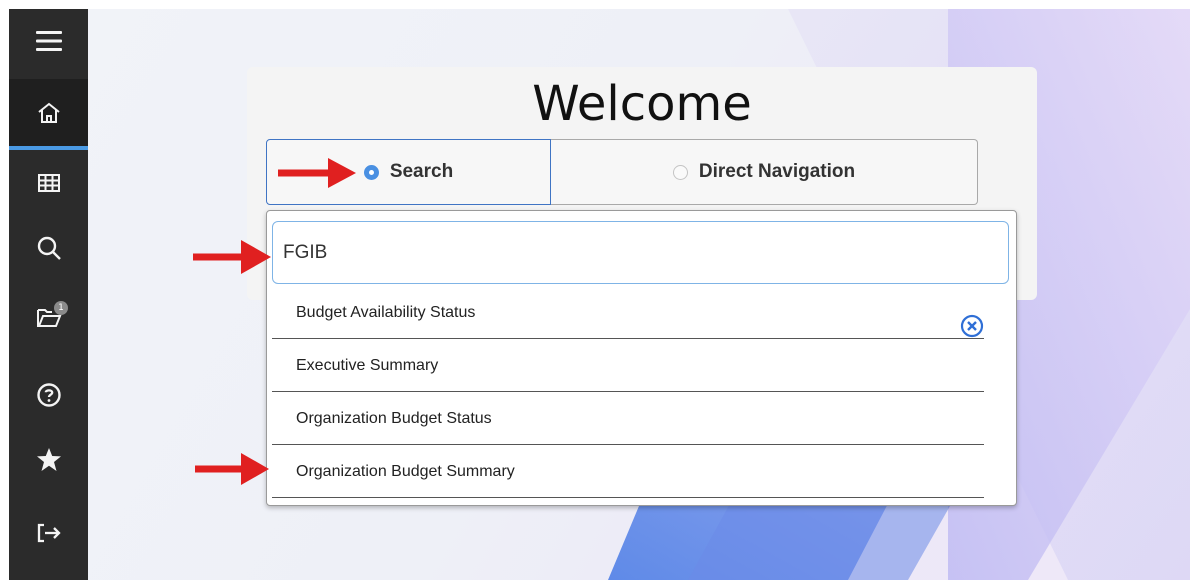 The height and width of the screenshot is (580, 1190). I want to click on menu-button, so click(48, 41).